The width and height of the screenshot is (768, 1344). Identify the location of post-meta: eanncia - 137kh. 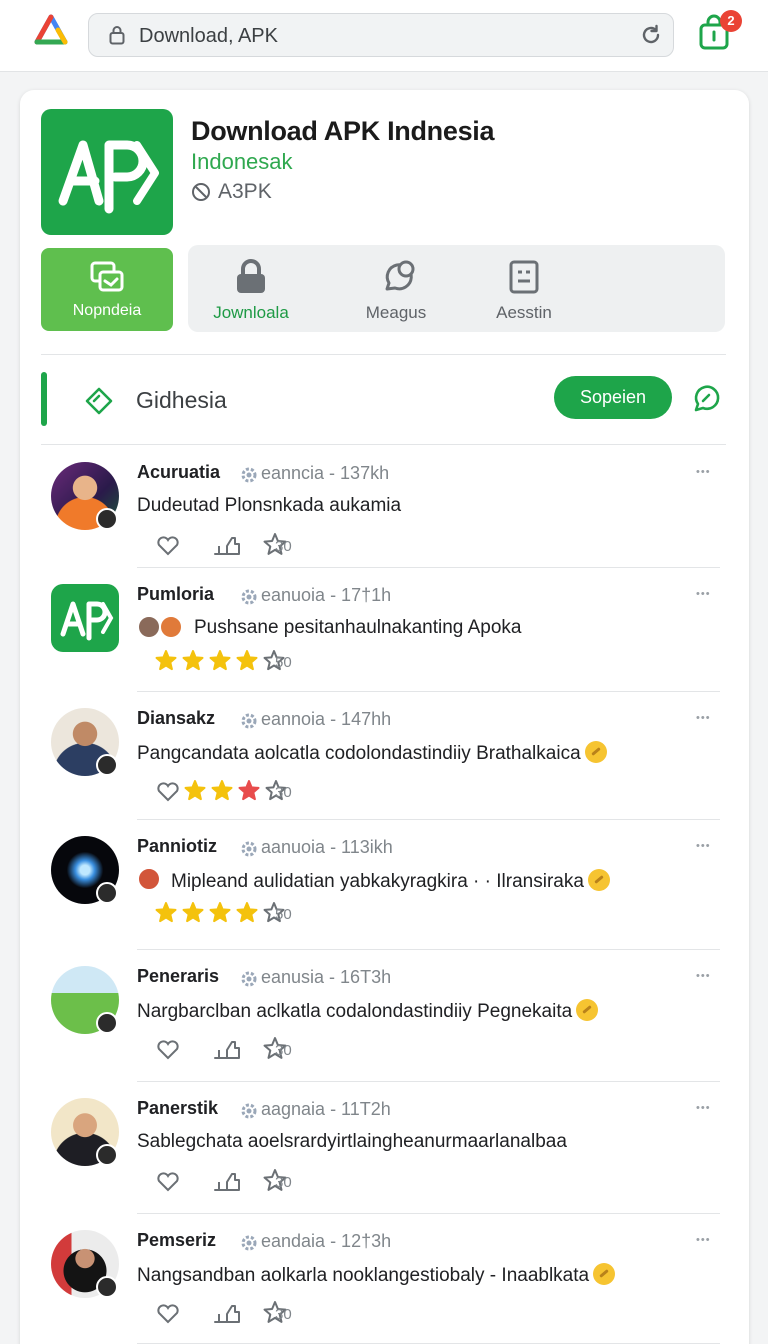
(325, 473).